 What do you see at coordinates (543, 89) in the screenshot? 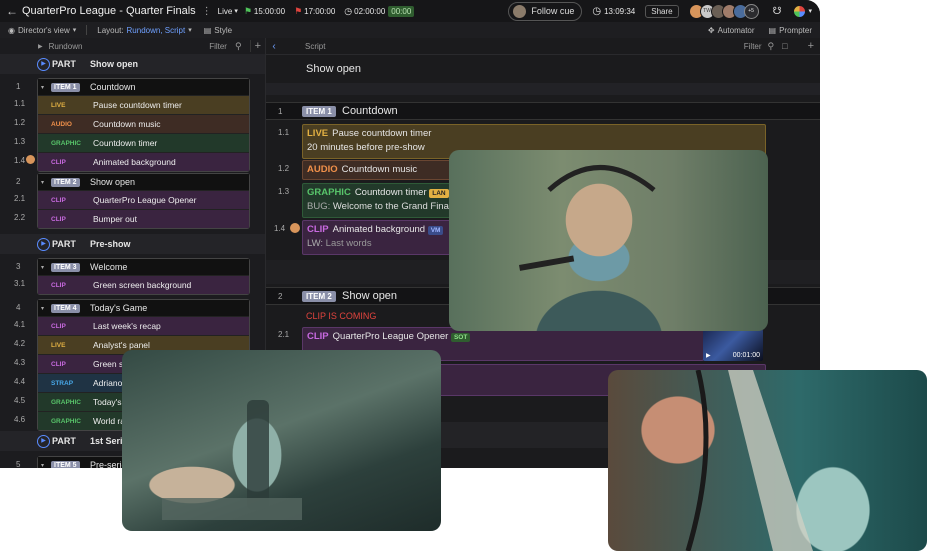
I see `script-divider` at bounding box center [543, 89].